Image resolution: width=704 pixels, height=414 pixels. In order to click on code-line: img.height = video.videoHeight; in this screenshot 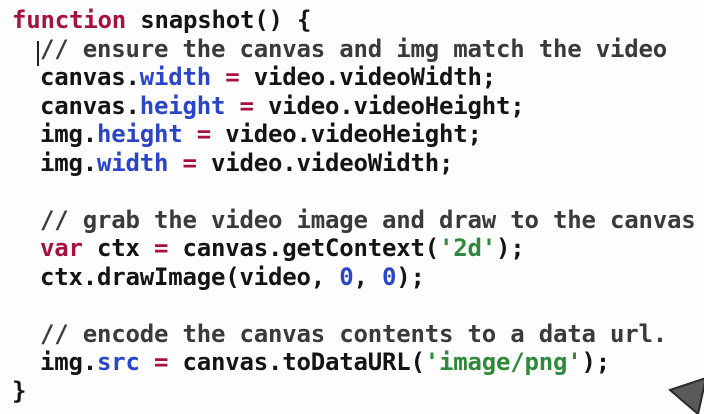, I will do `click(358, 134)`.